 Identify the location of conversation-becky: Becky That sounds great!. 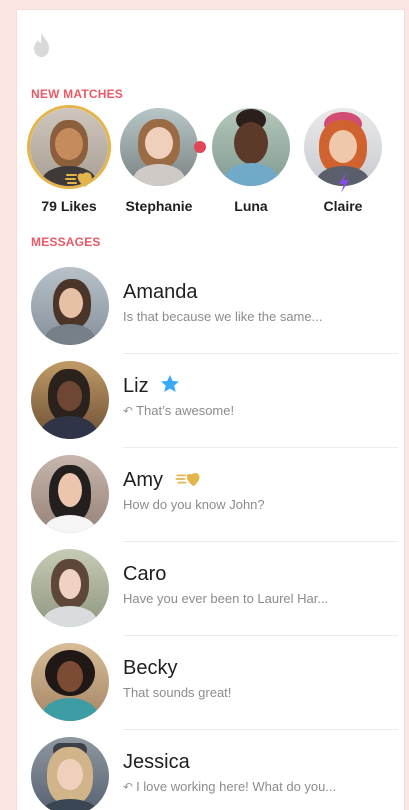
(214, 681).